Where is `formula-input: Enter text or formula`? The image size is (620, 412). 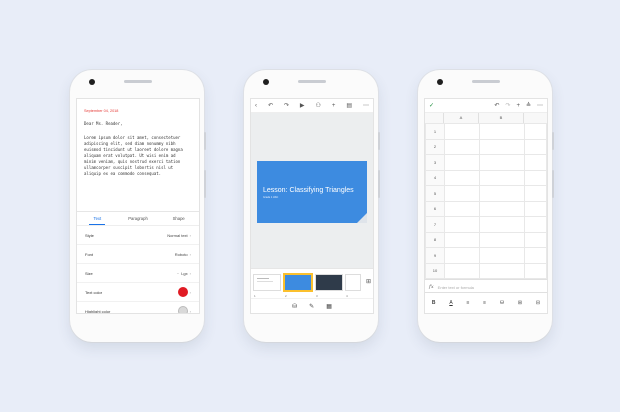
formula-input: Enter text or formula is located at coordinates (456, 287).